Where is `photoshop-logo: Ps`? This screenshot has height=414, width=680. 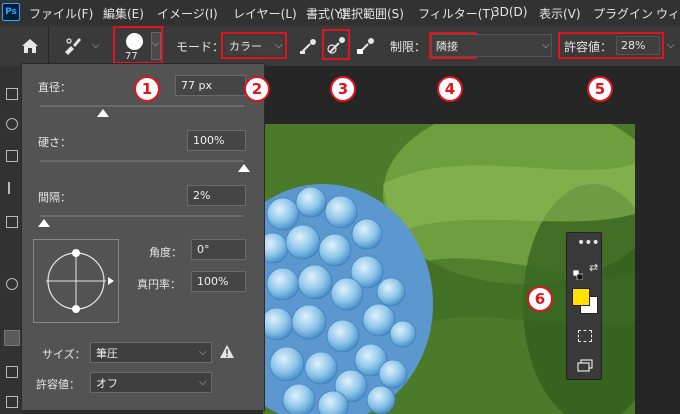 photoshop-logo: Ps is located at coordinates (11, 12).